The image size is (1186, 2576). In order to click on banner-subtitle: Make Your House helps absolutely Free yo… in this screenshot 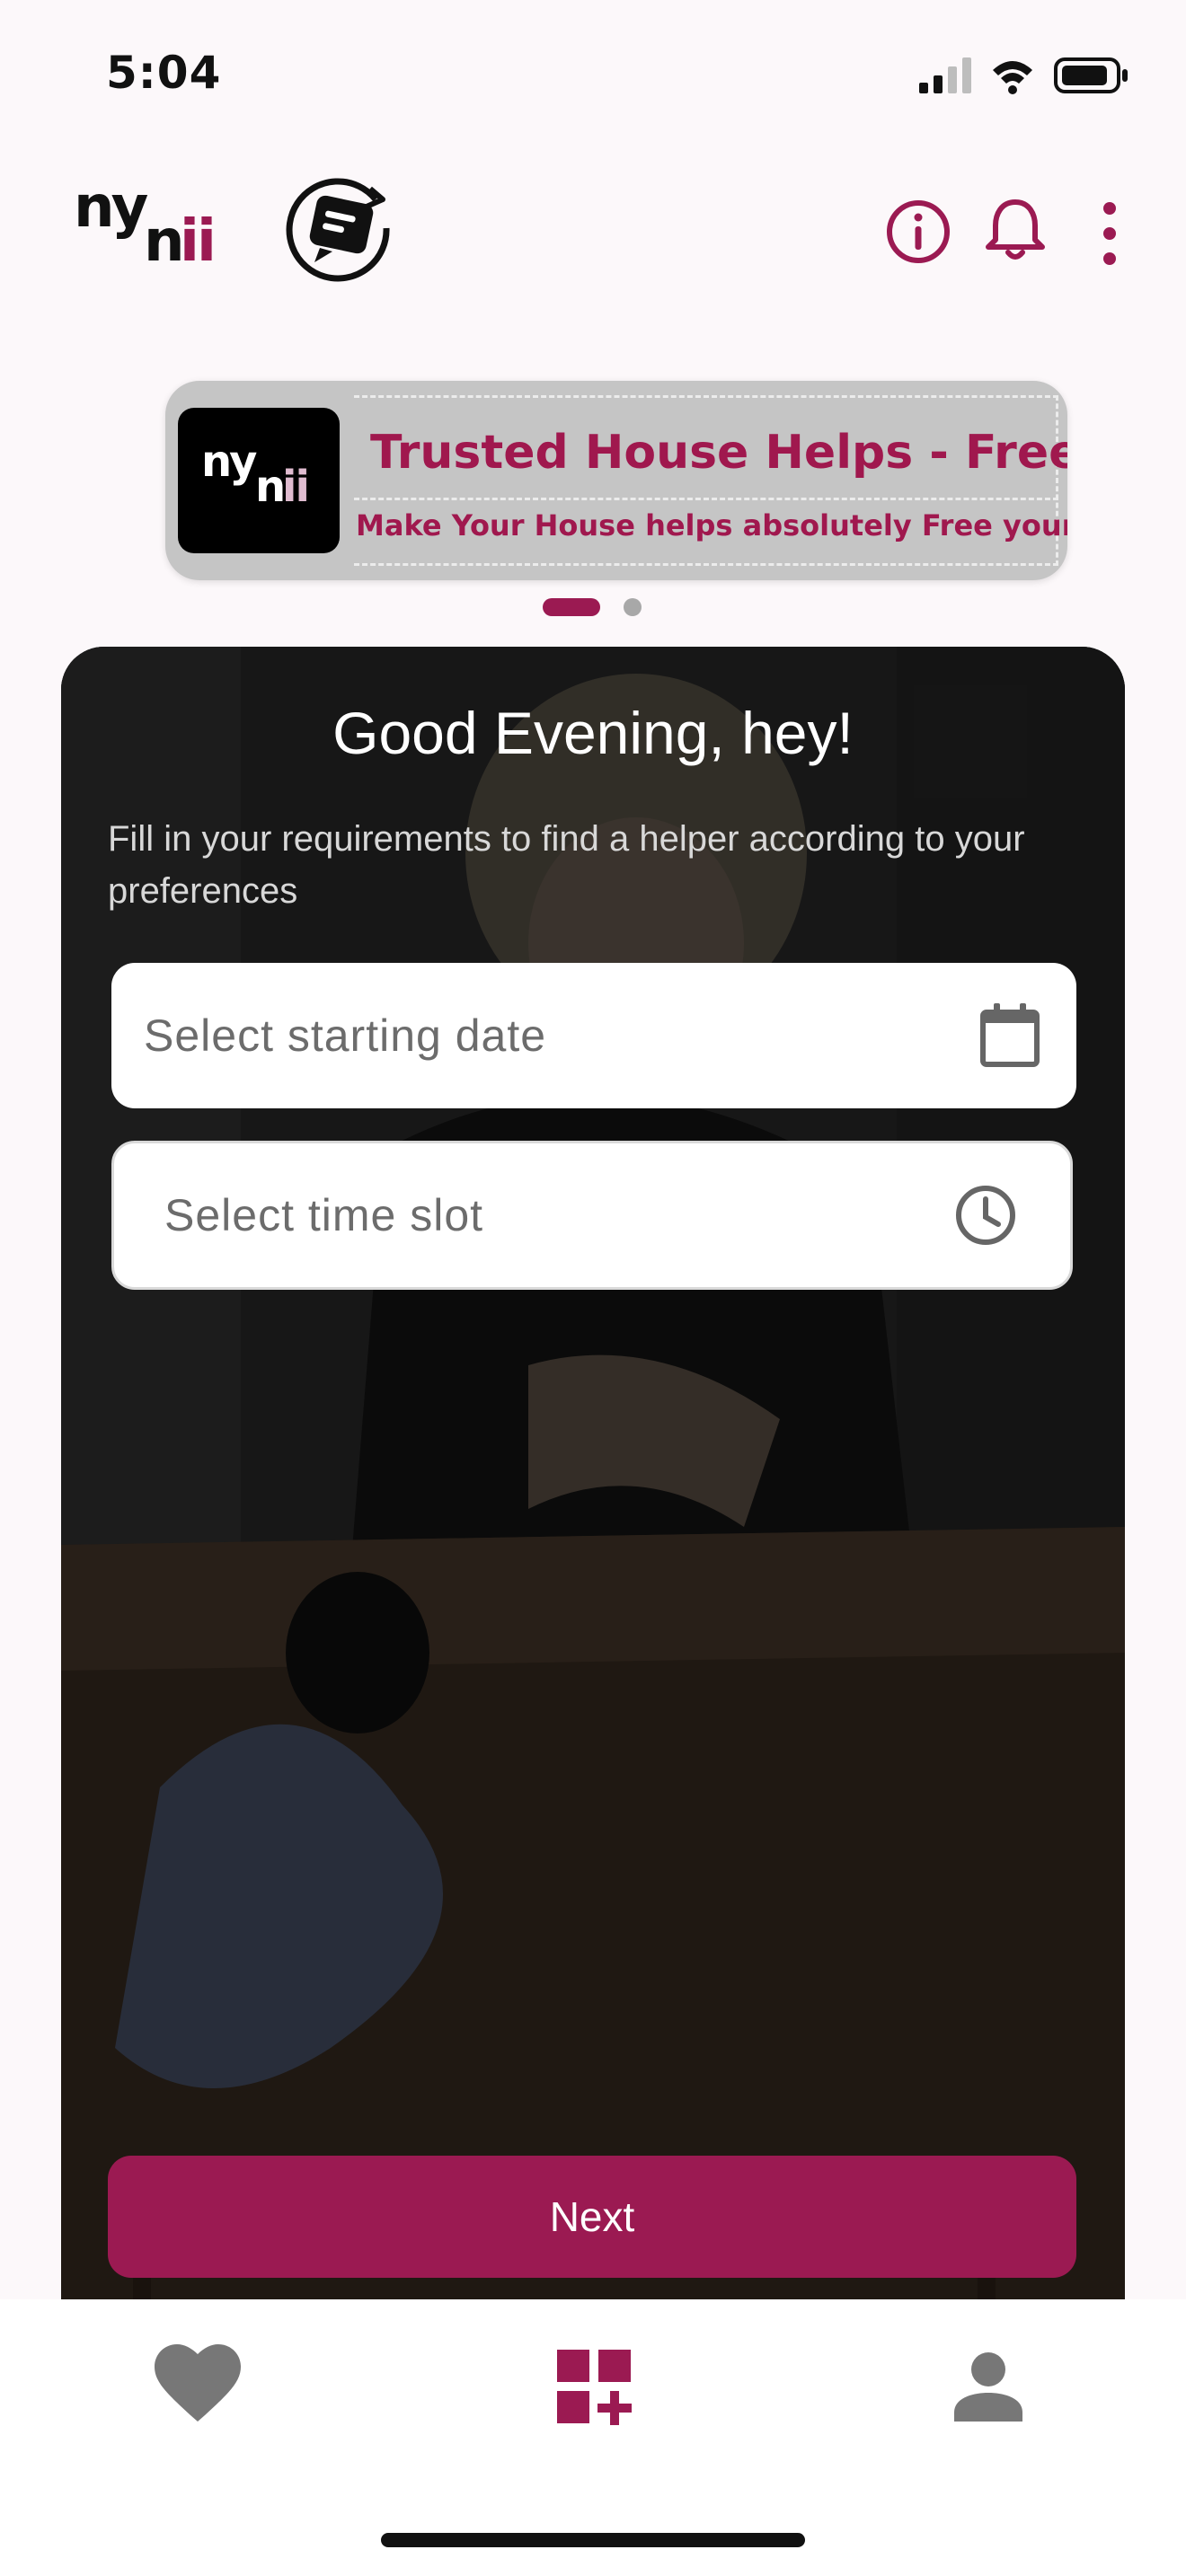, I will do `click(711, 525)`.